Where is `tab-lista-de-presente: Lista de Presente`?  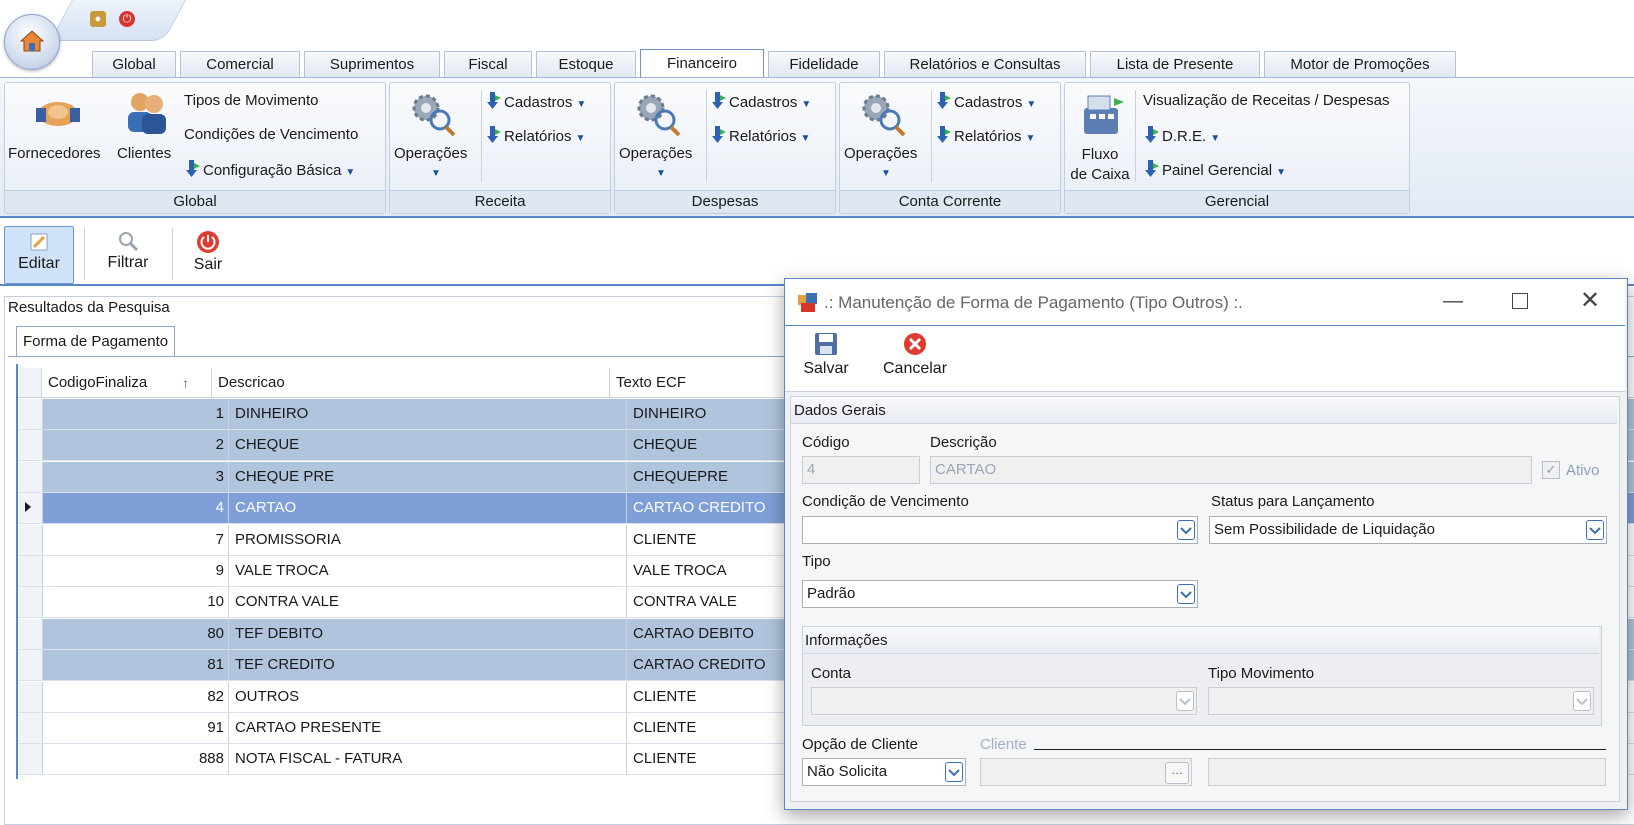 tab-lista-de-presente: Lista de Presente is located at coordinates (1175, 64).